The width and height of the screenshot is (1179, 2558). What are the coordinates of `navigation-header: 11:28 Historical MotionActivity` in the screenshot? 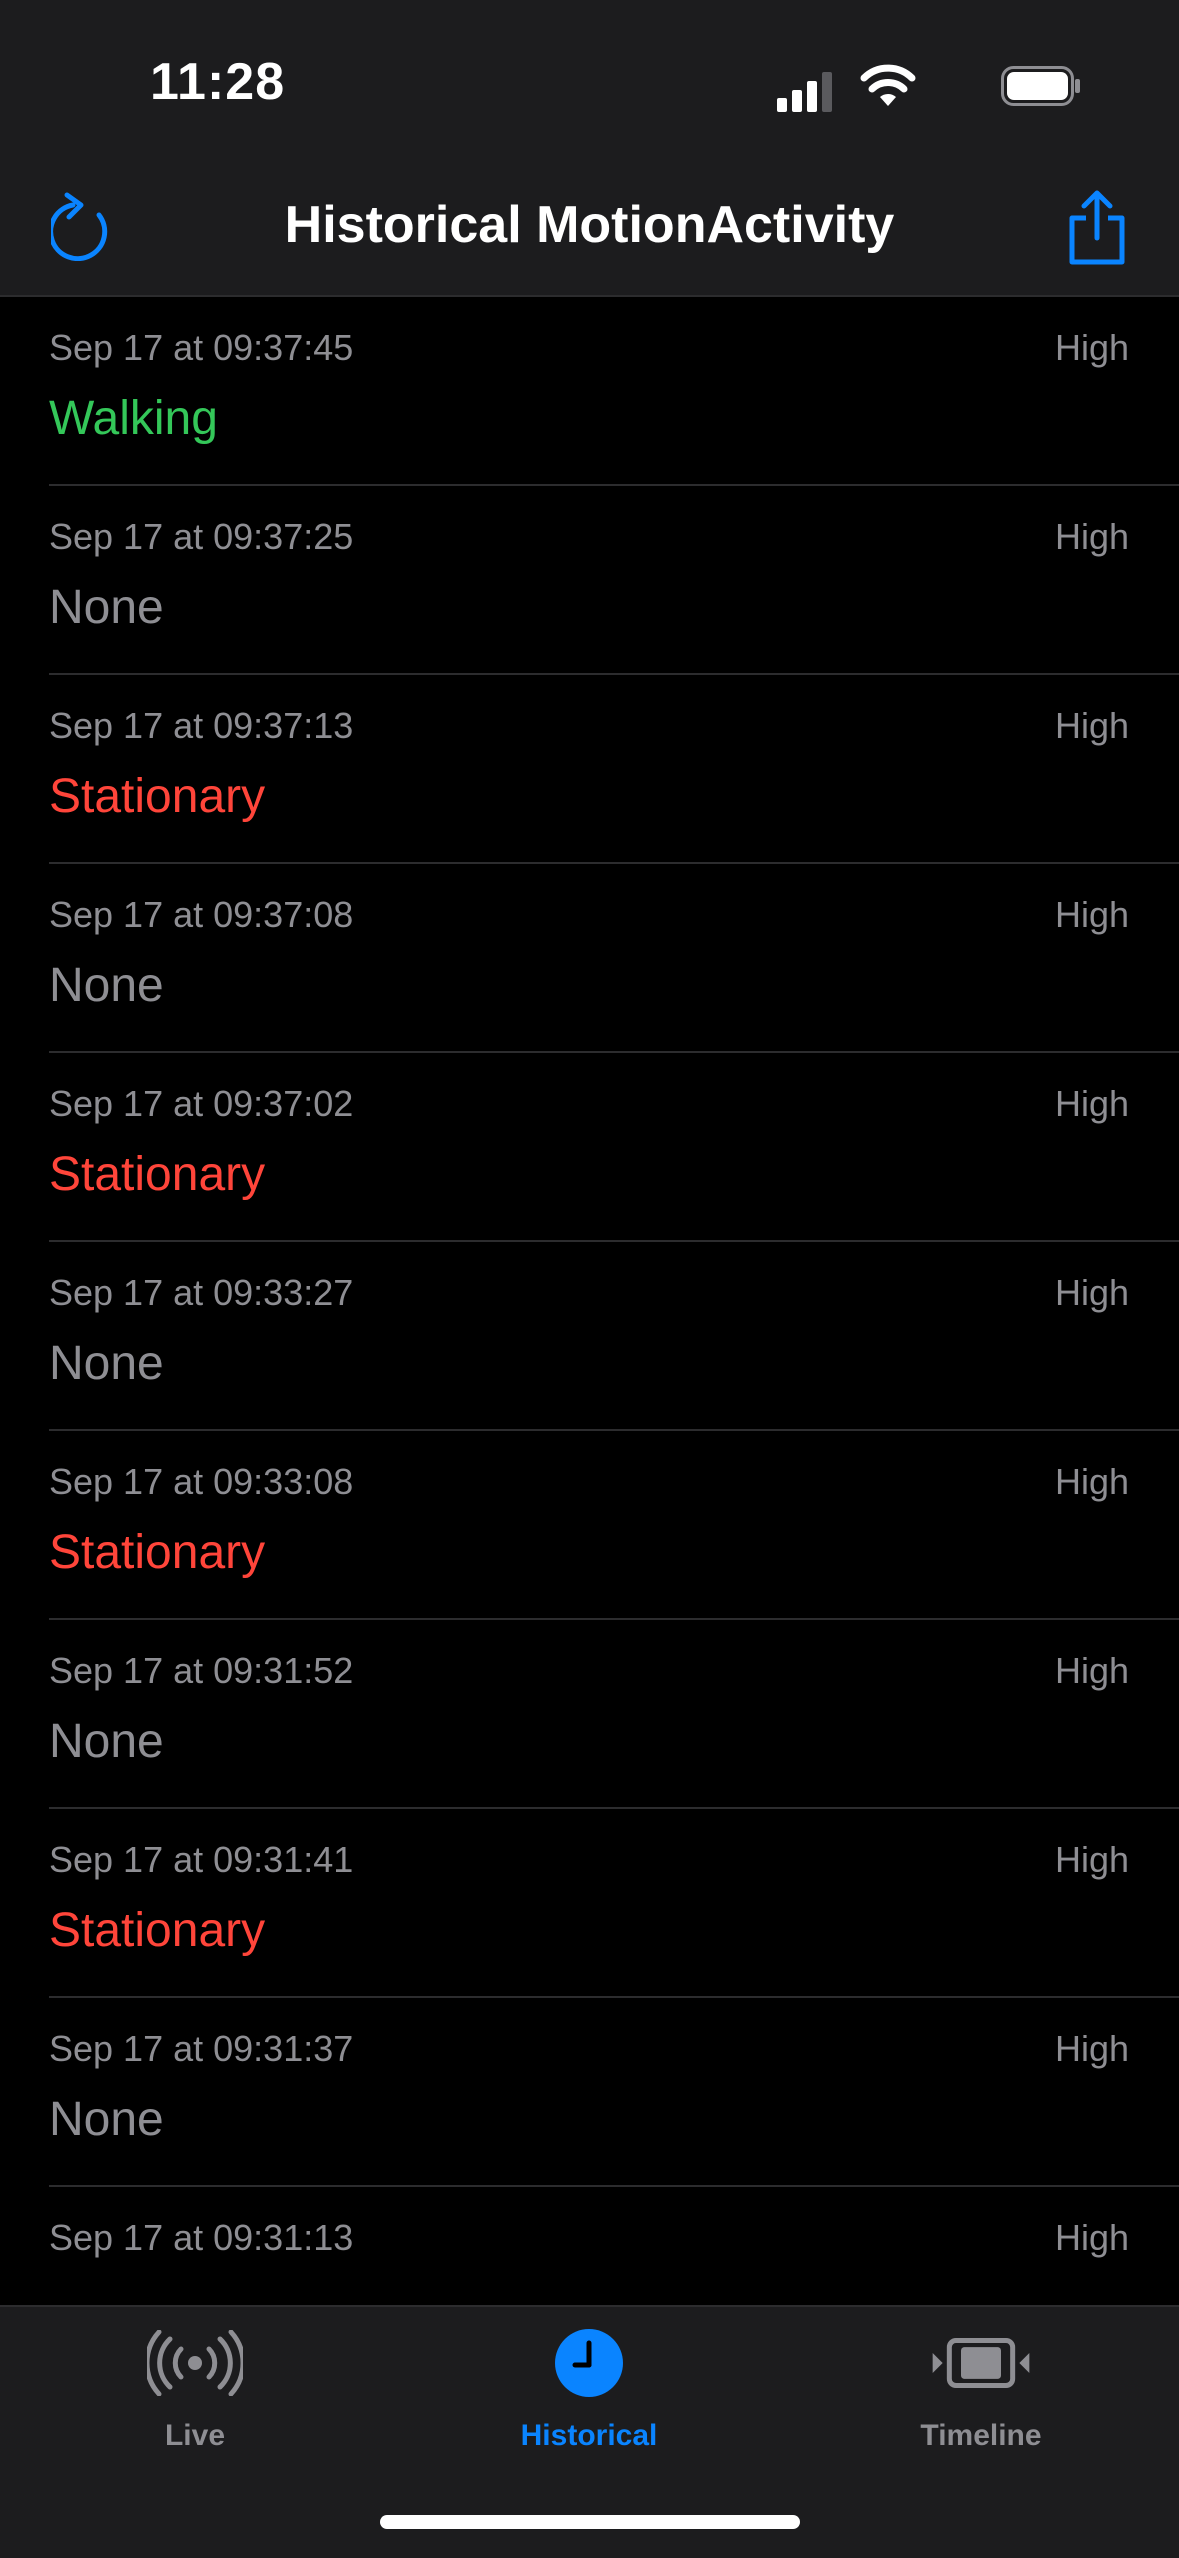 It's located at (589, 148).